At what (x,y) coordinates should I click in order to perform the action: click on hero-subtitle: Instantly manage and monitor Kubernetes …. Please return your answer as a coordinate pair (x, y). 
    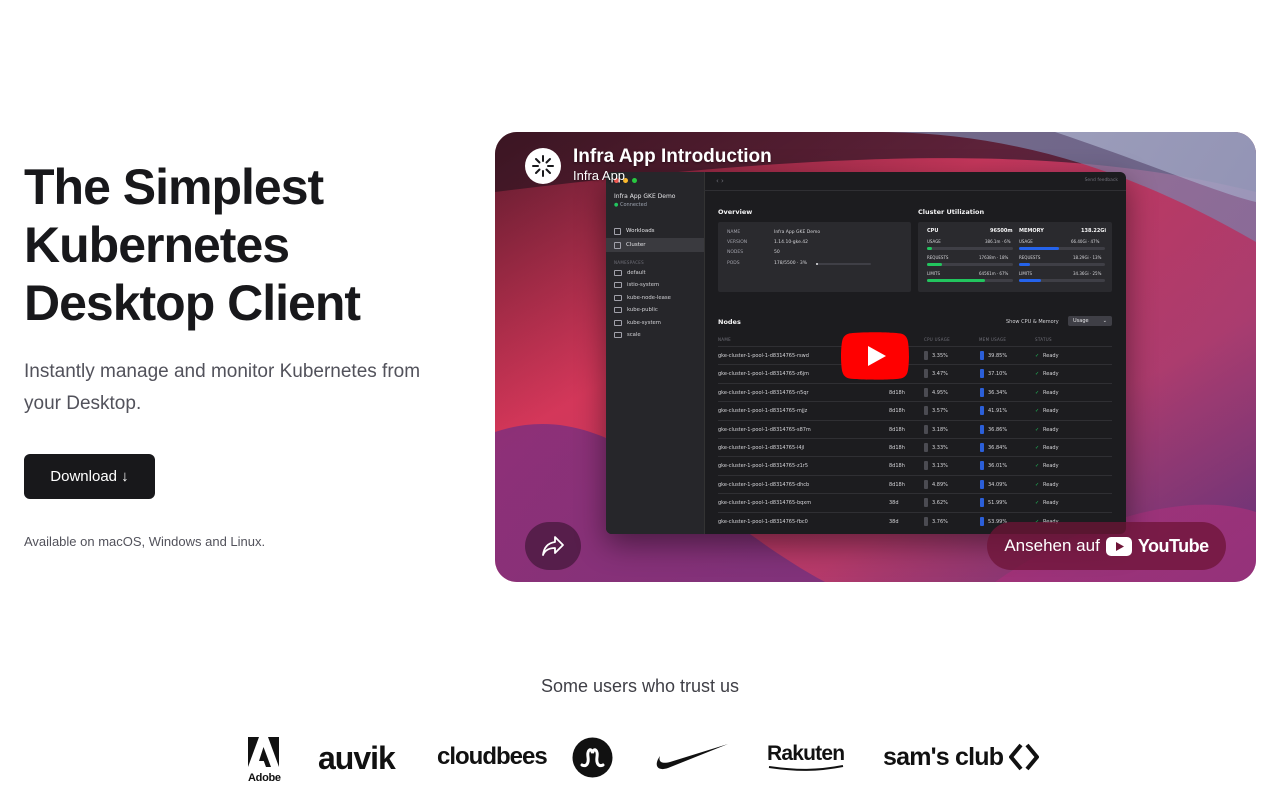
    Looking at the image, I should click on (222, 387).